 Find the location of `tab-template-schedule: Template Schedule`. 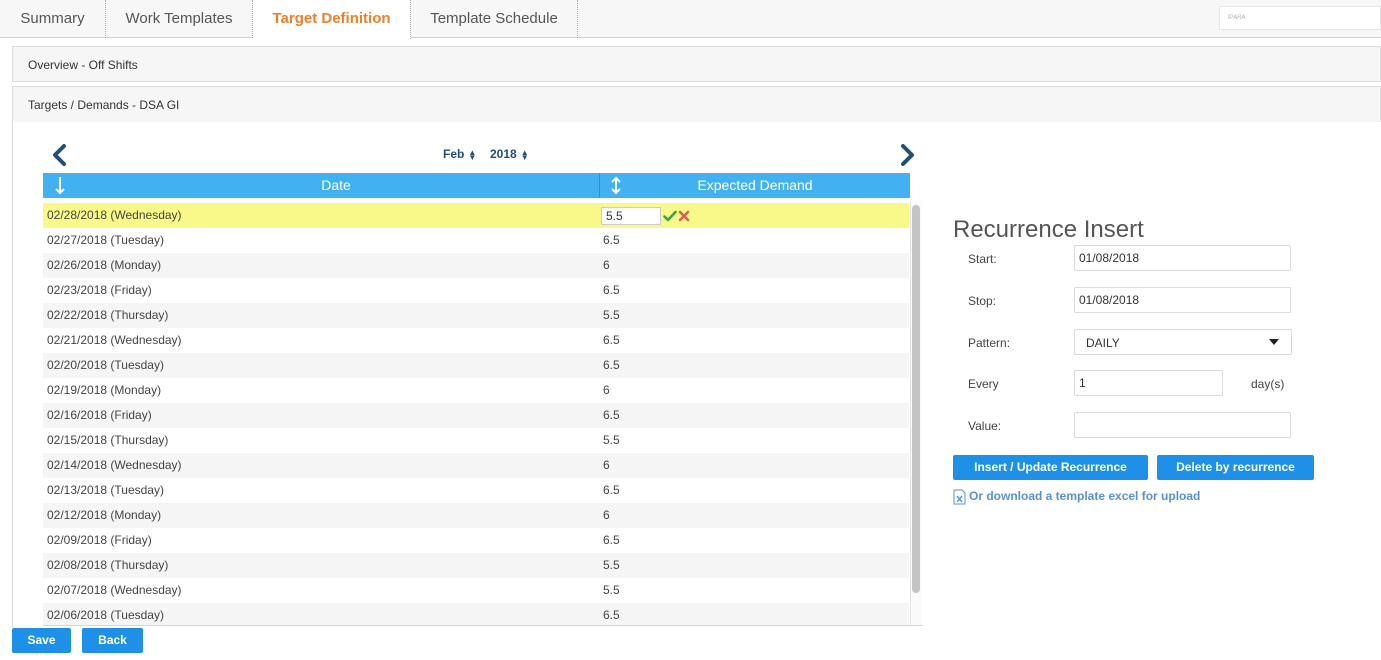

tab-template-schedule: Template Schedule is located at coordinates (494, 19).